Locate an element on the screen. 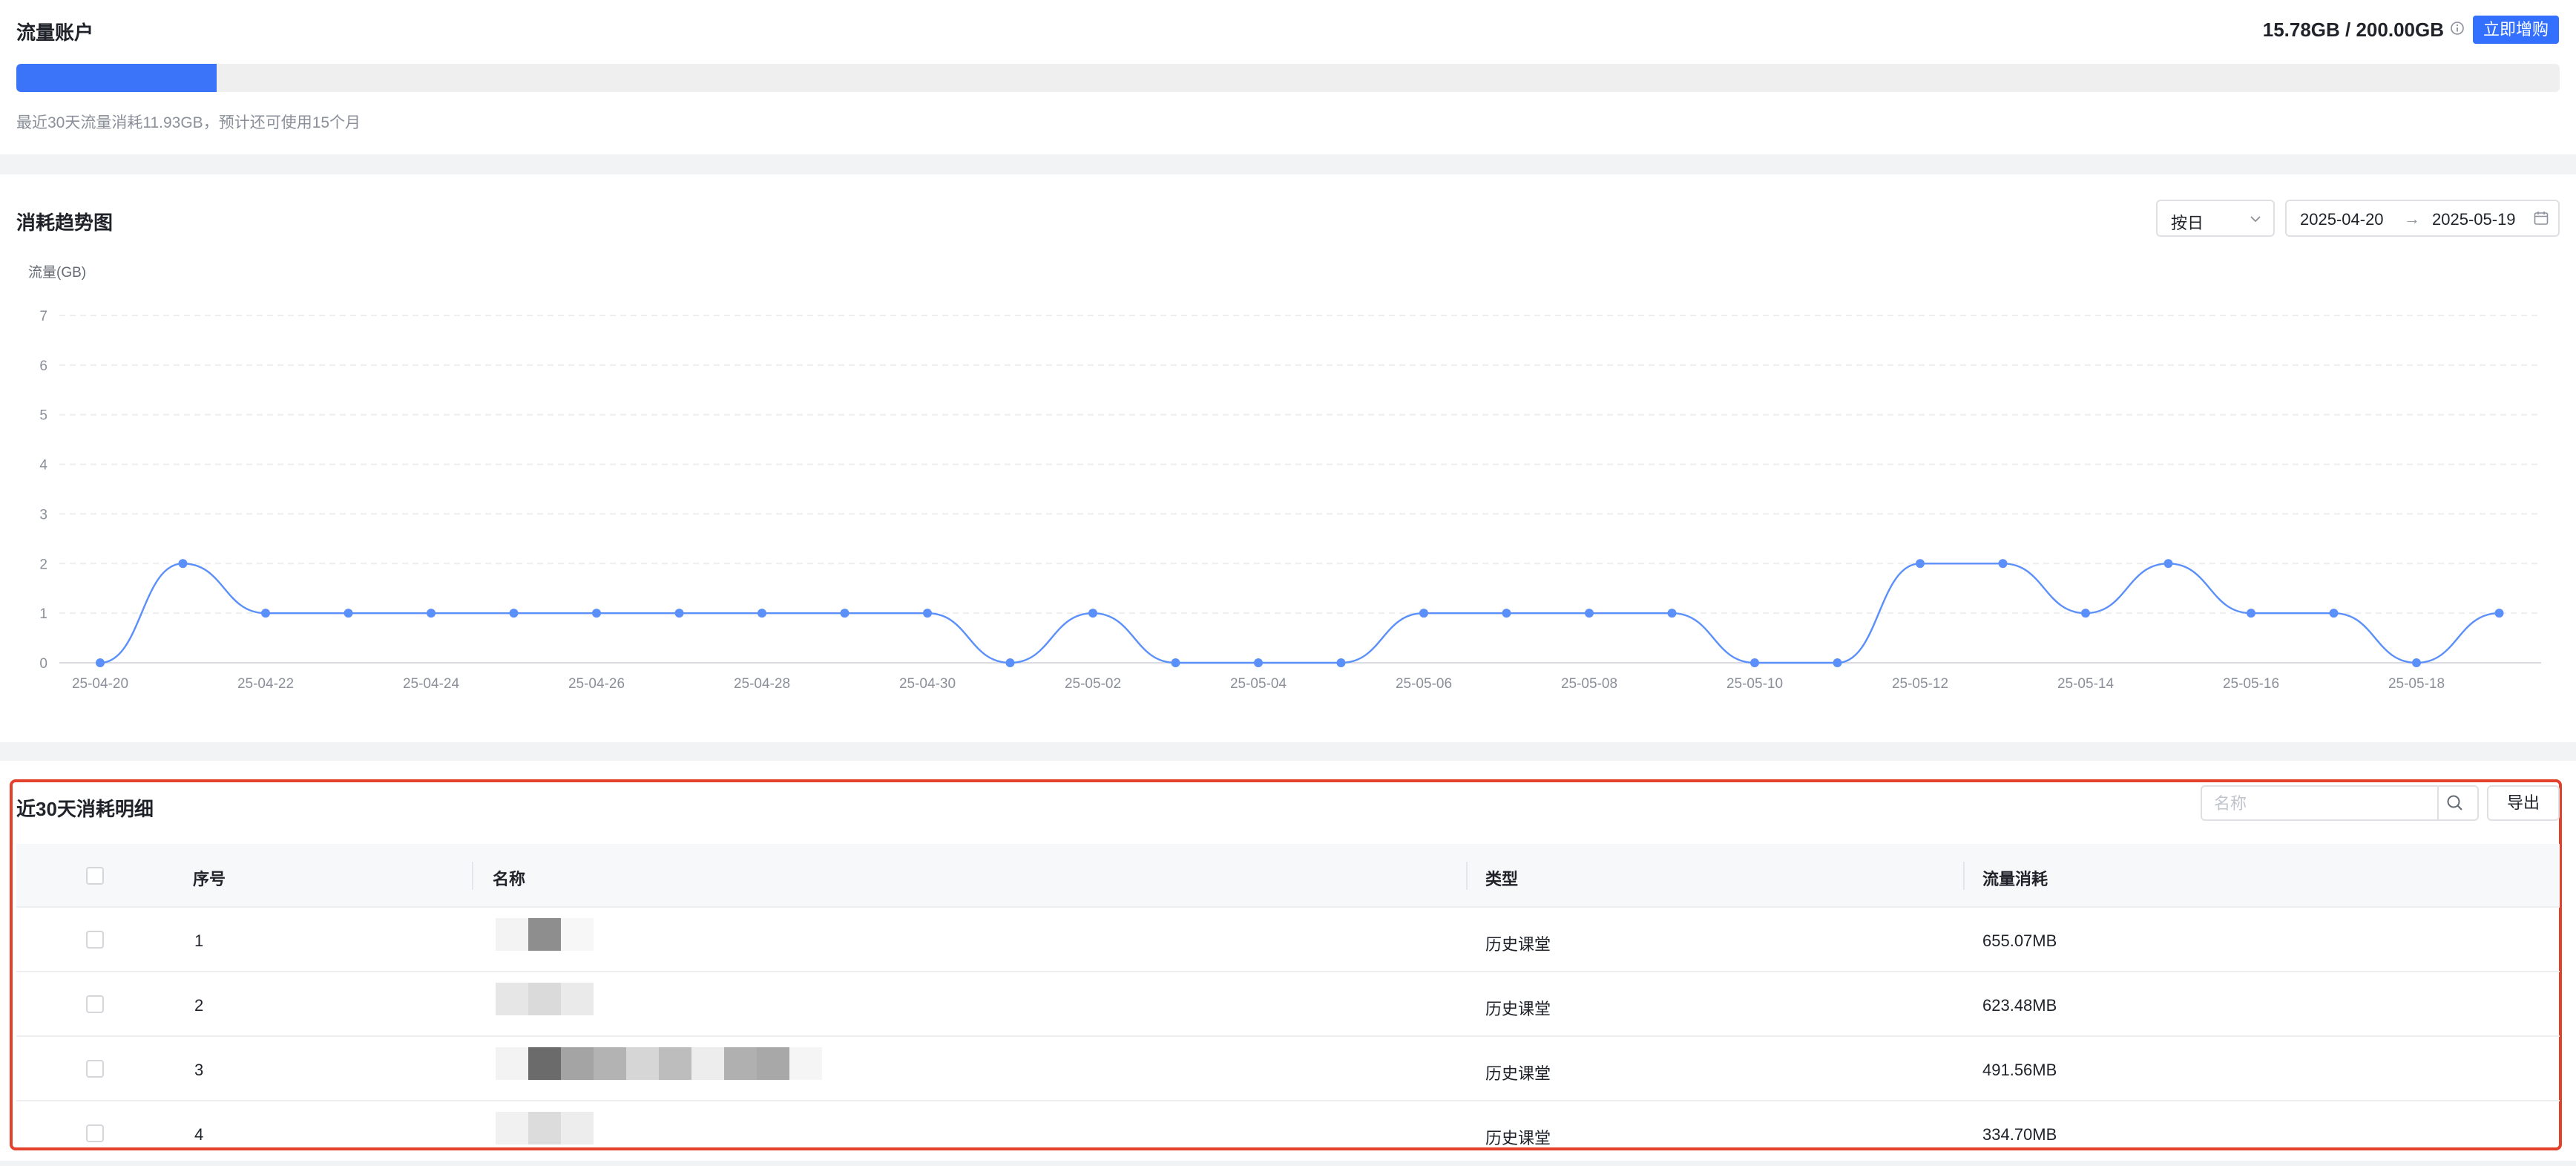 Image resolution: width=2576 pixels, height=1166 pixels. x-tick-label: 25-05-12 is located at coordinates (1920, 684).